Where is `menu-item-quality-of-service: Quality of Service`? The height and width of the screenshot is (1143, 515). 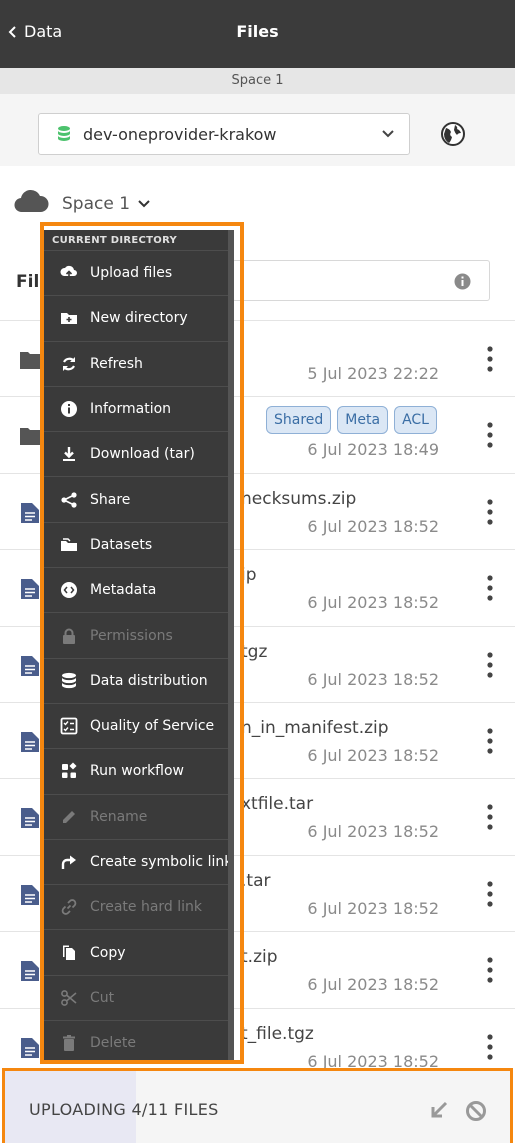 menu-item-quality-of-service: Quality of Service is located at coordinates (139, 725).